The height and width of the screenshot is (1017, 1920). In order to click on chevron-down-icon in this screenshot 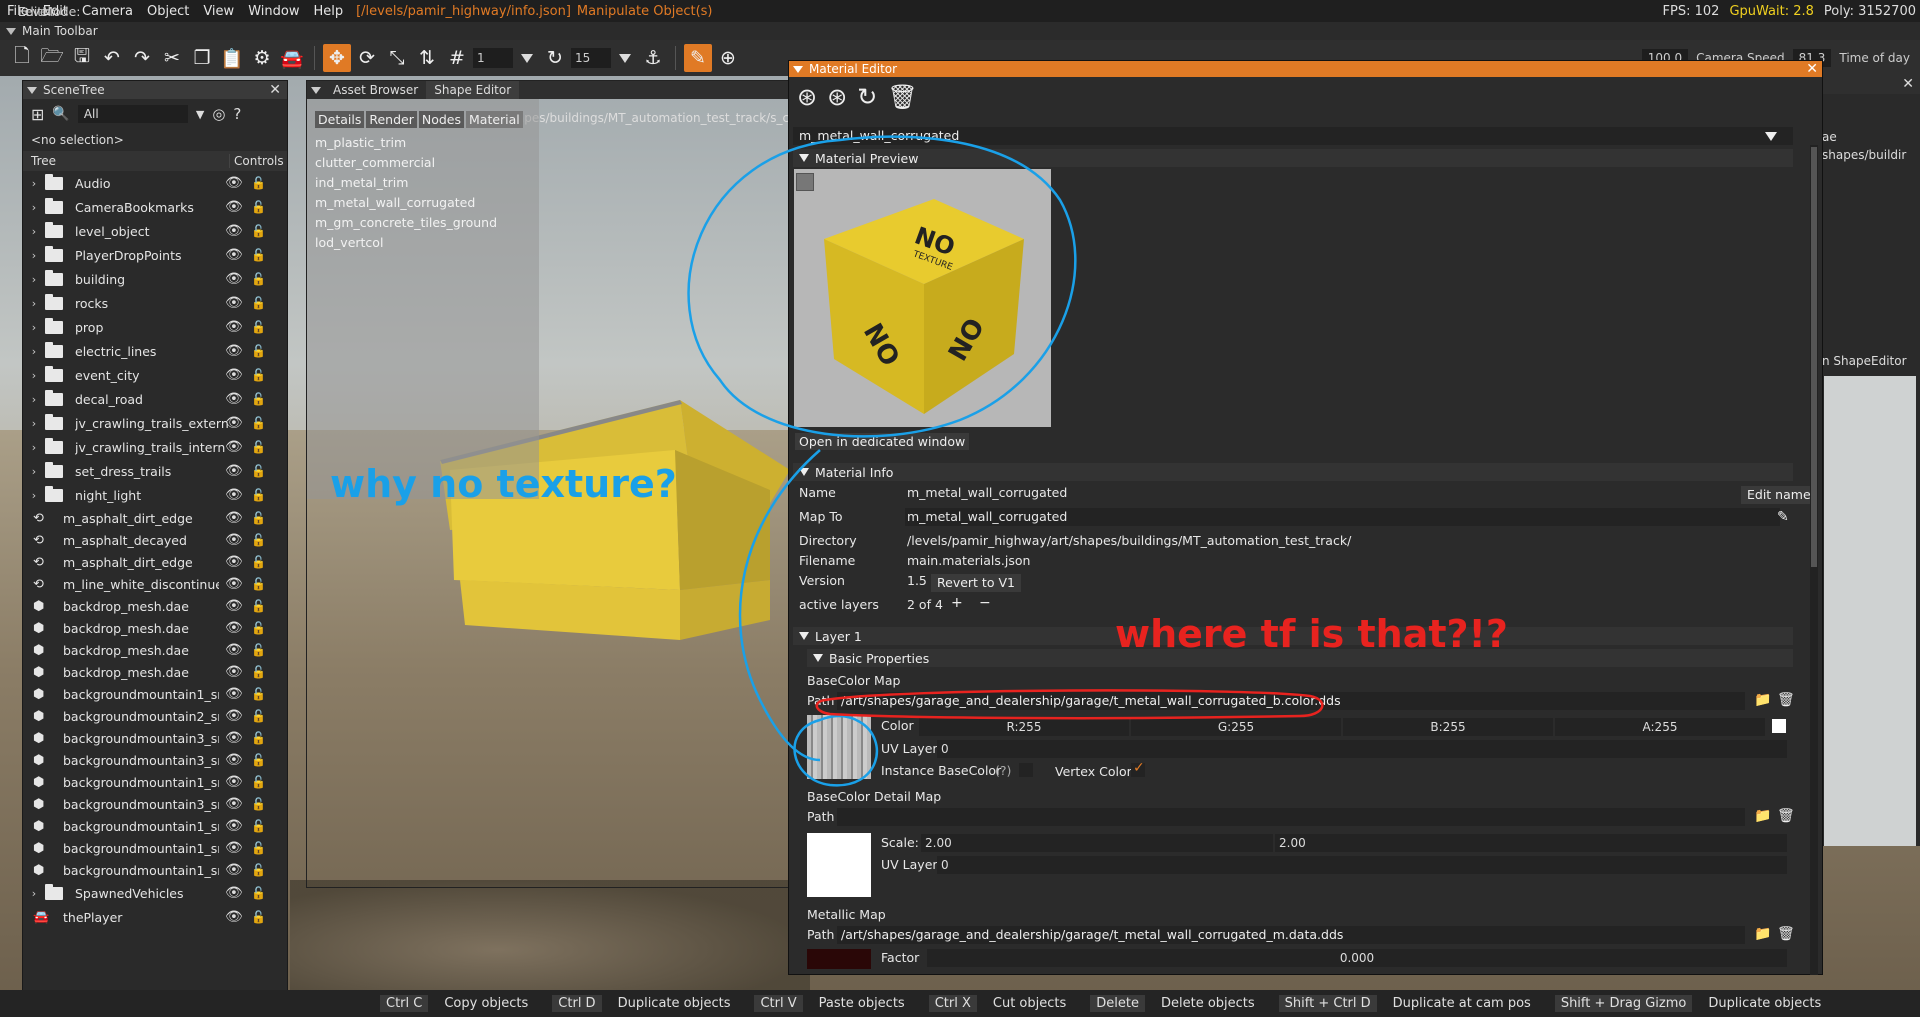, I will do `click(625, 58)`.